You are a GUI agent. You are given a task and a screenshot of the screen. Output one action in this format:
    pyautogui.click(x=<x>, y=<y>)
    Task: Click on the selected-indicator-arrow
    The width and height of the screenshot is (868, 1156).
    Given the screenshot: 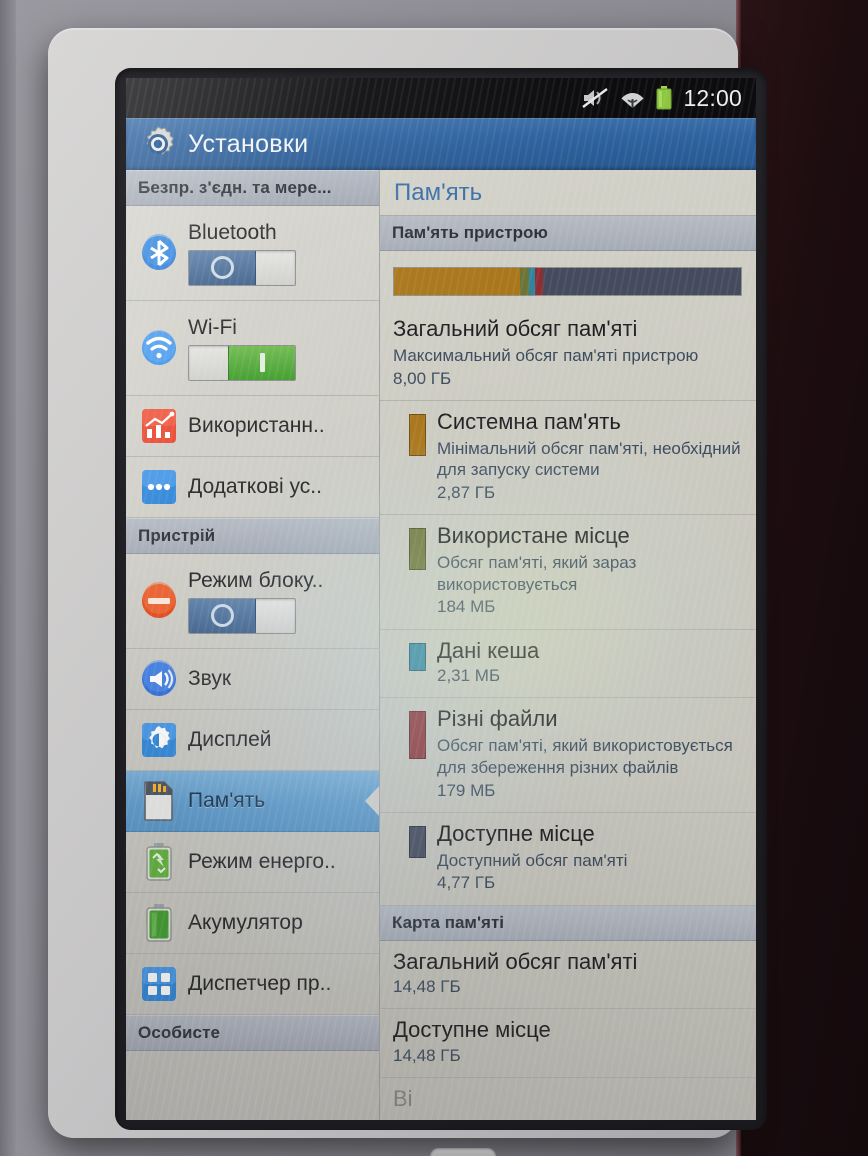 What is the action you would take?
    pyautogui.click(x=372, y=801)
    